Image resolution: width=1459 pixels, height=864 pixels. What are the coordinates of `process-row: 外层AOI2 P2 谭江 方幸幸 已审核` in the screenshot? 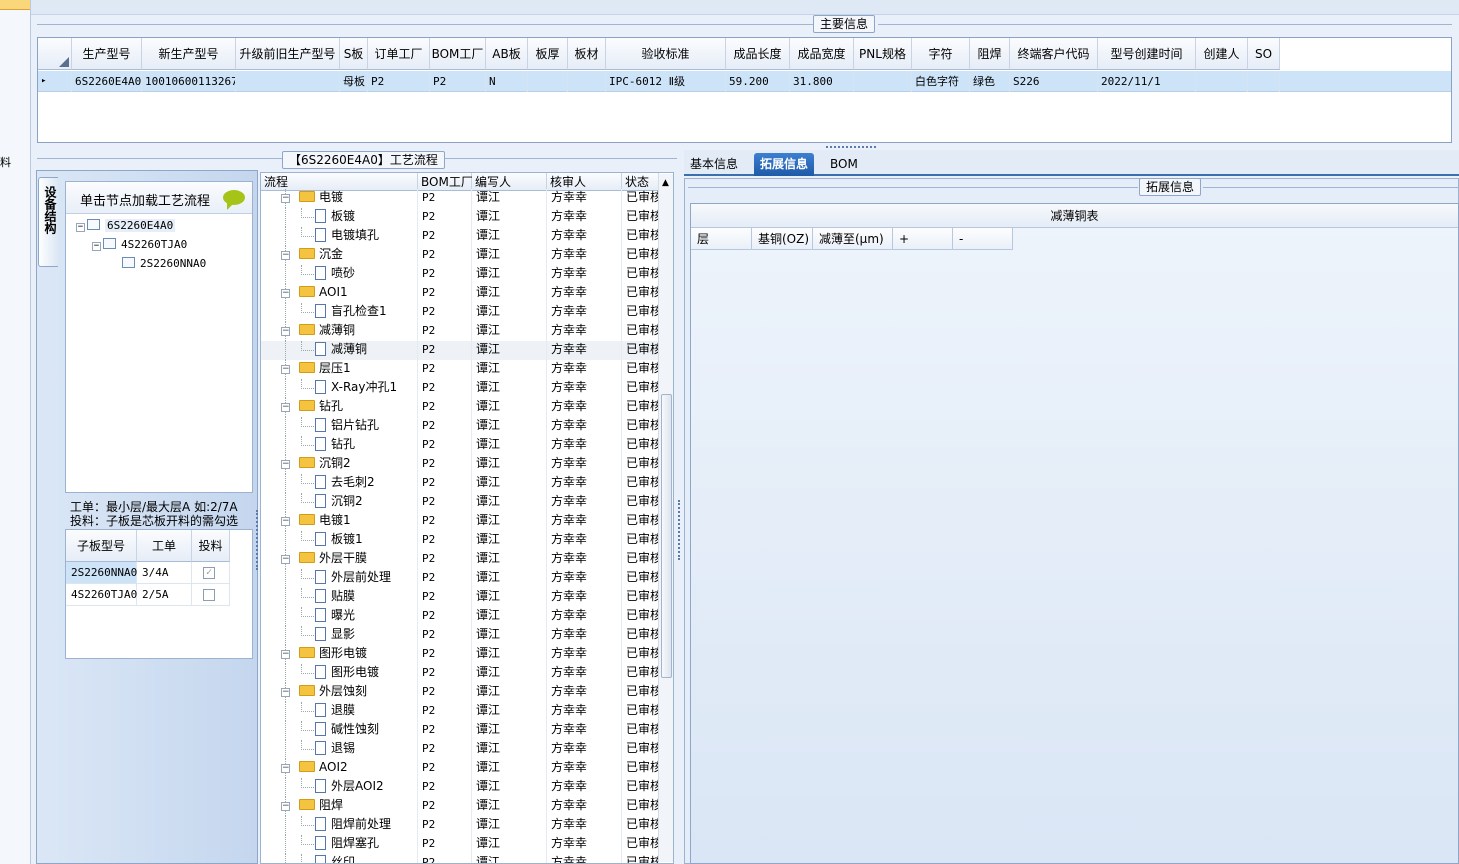 It's located at (460, 787).